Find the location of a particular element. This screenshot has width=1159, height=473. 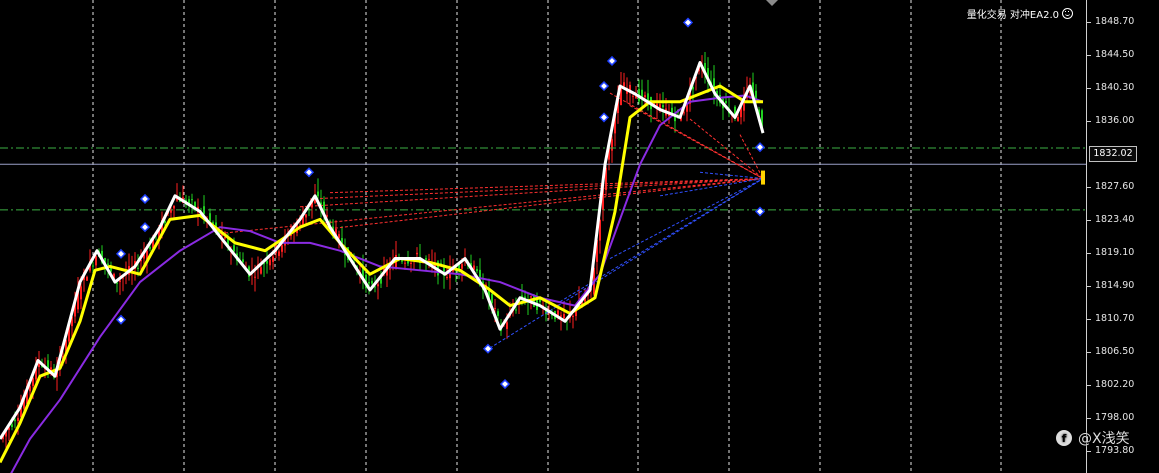

smiley-icon is located at coordinates (1067, 13).